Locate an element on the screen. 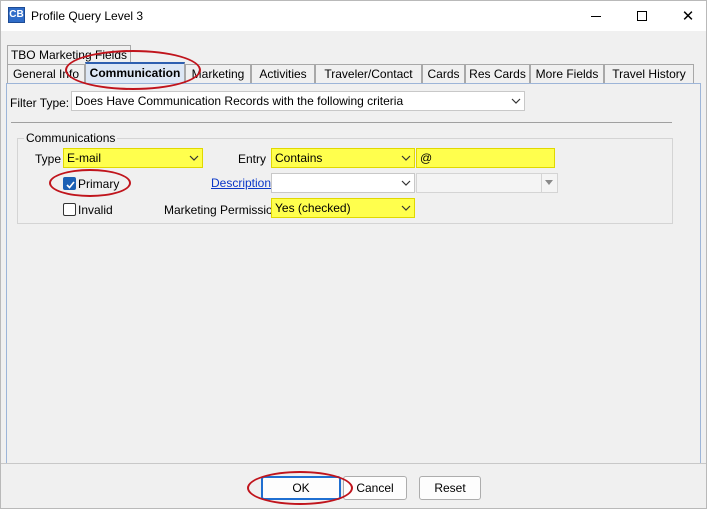 This screenshot has height=509, width=707. close-button: ✕ is located at coordinates (686, 16).